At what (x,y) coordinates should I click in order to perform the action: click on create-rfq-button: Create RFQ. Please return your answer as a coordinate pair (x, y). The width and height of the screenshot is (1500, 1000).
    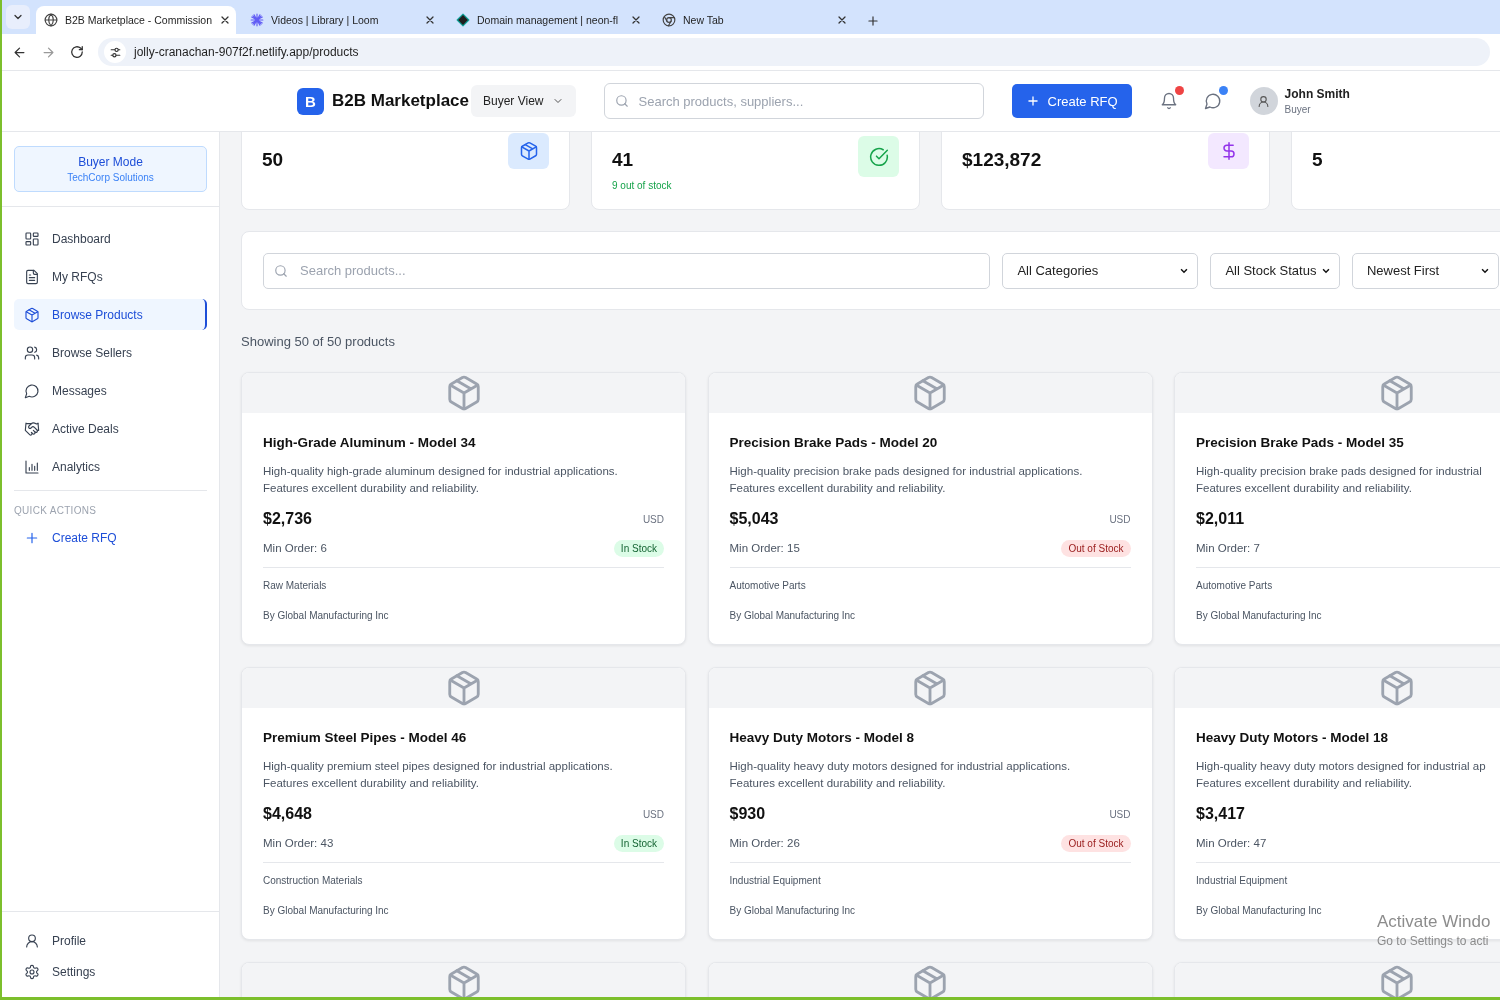
    Looking at the image, I should click on (1071, 101).